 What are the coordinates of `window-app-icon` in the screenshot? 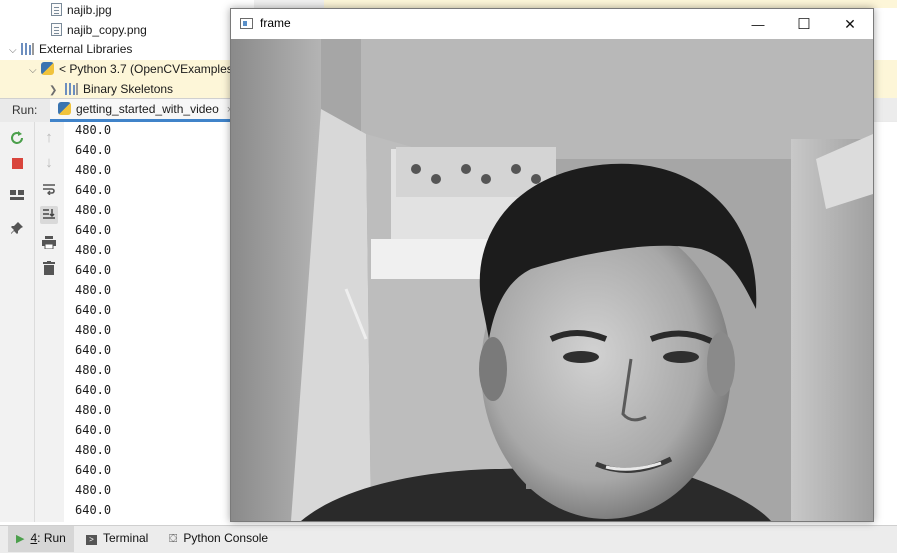 It's located at (246, 23).